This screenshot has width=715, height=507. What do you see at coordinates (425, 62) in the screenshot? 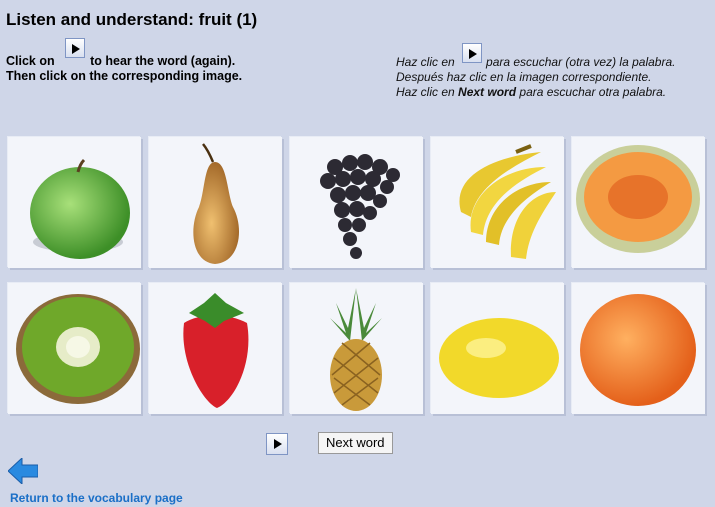
I see `instr-es-haz-clic: Haz clic en` at bounding box center [425, 62].